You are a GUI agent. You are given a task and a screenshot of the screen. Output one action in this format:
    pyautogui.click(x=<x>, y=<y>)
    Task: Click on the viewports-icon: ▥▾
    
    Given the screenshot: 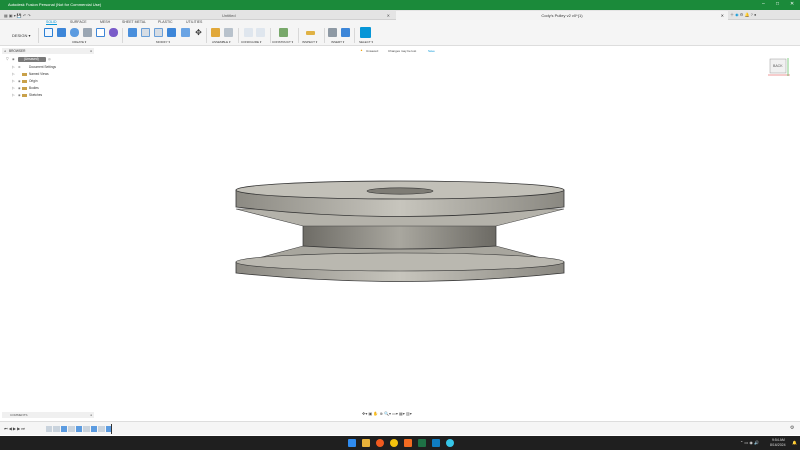 What is the action you would take?
    pyautogui.click(x=409, y=413)
    